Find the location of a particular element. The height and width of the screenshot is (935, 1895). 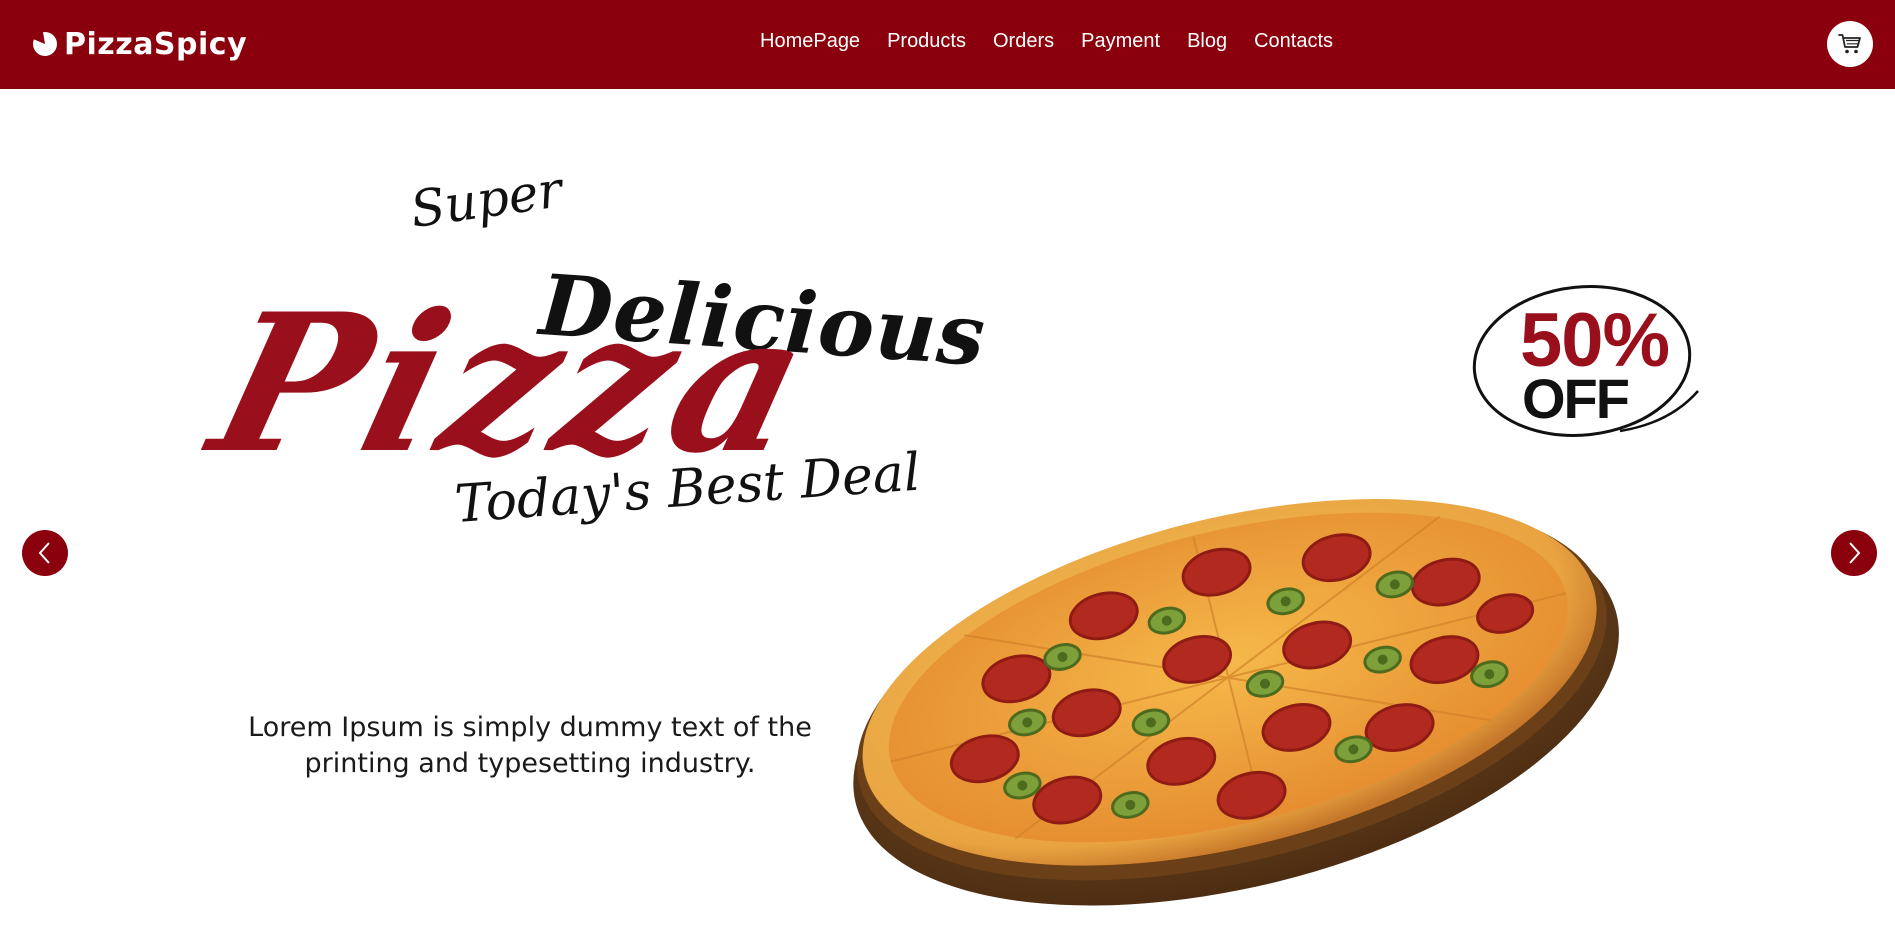

brand-name: PizzaSpicy is located at coordinates (156, 44).